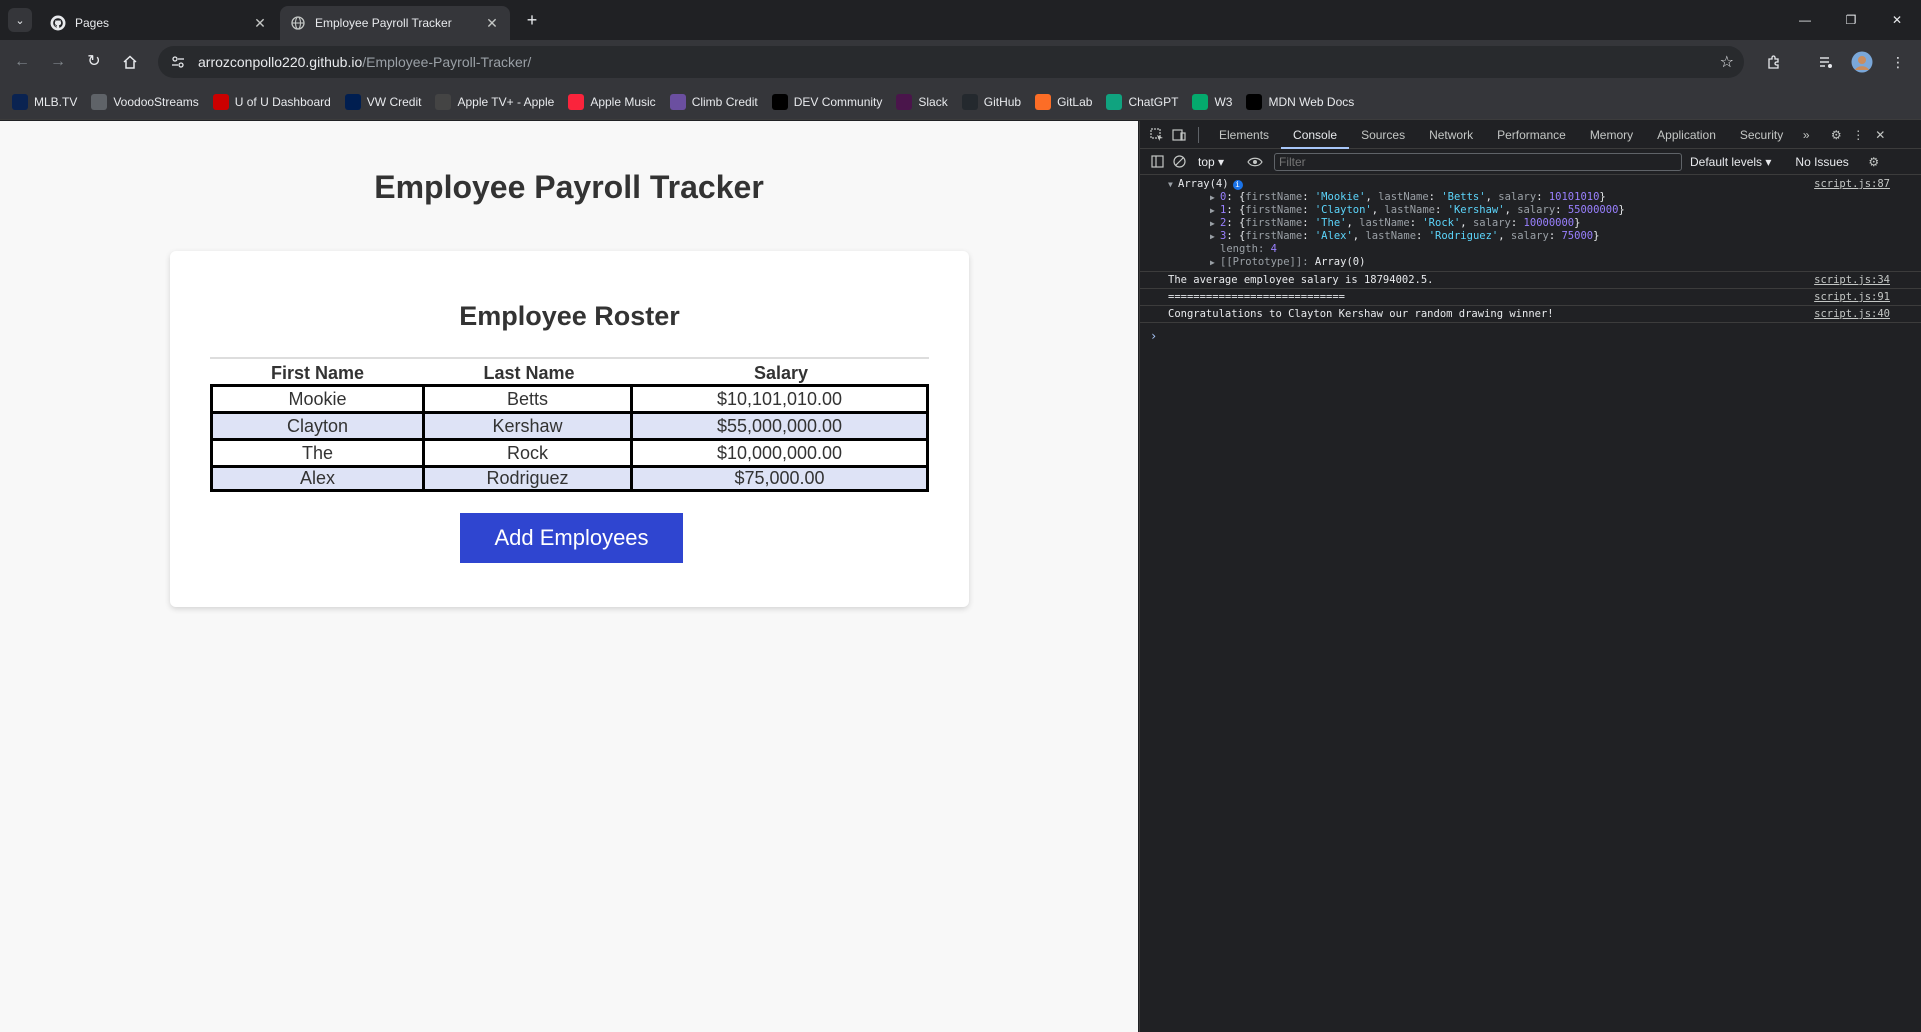  What do you see at coordinates (1852, 314) in the screenshot?
I see `console-source-link: script.js:40` at bounding box center [1852, 314].